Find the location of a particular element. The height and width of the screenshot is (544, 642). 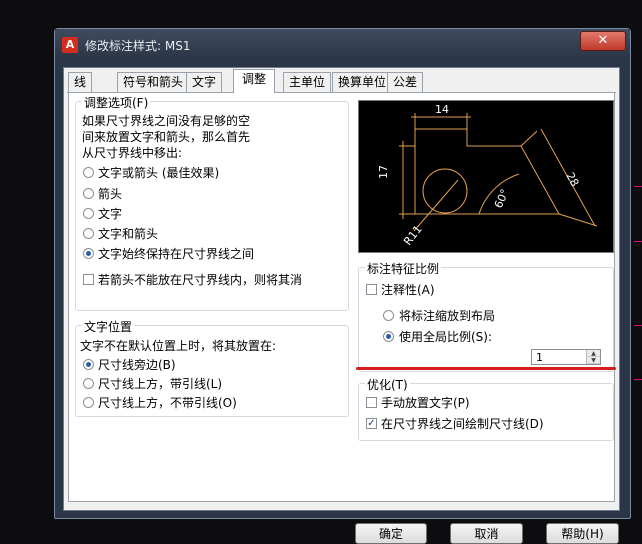

preview-extension-line is located at coordinates (529, 138).